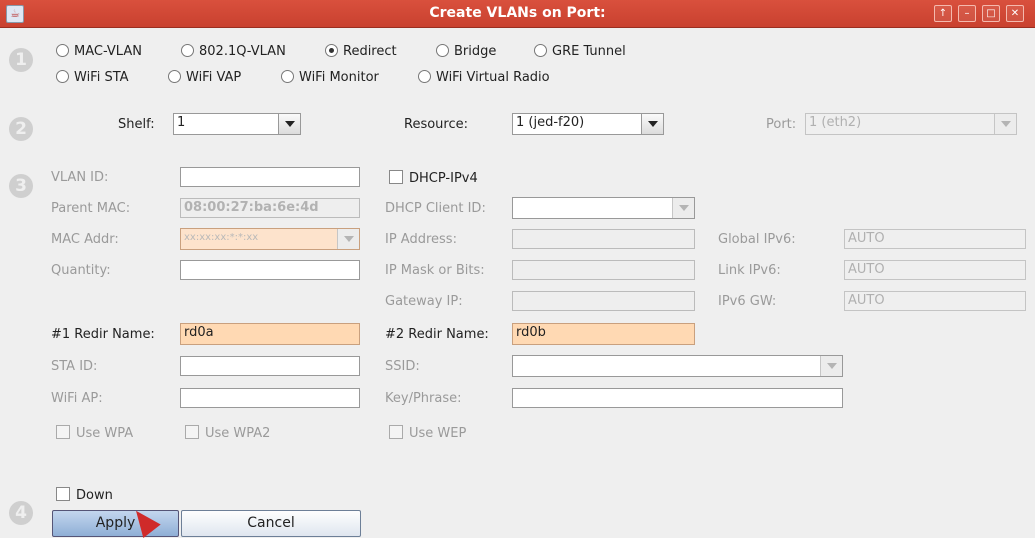 The height and width of the screenshot is (538, 1035). I want to click on quantity-label: Quantity:, so click(81, 270).